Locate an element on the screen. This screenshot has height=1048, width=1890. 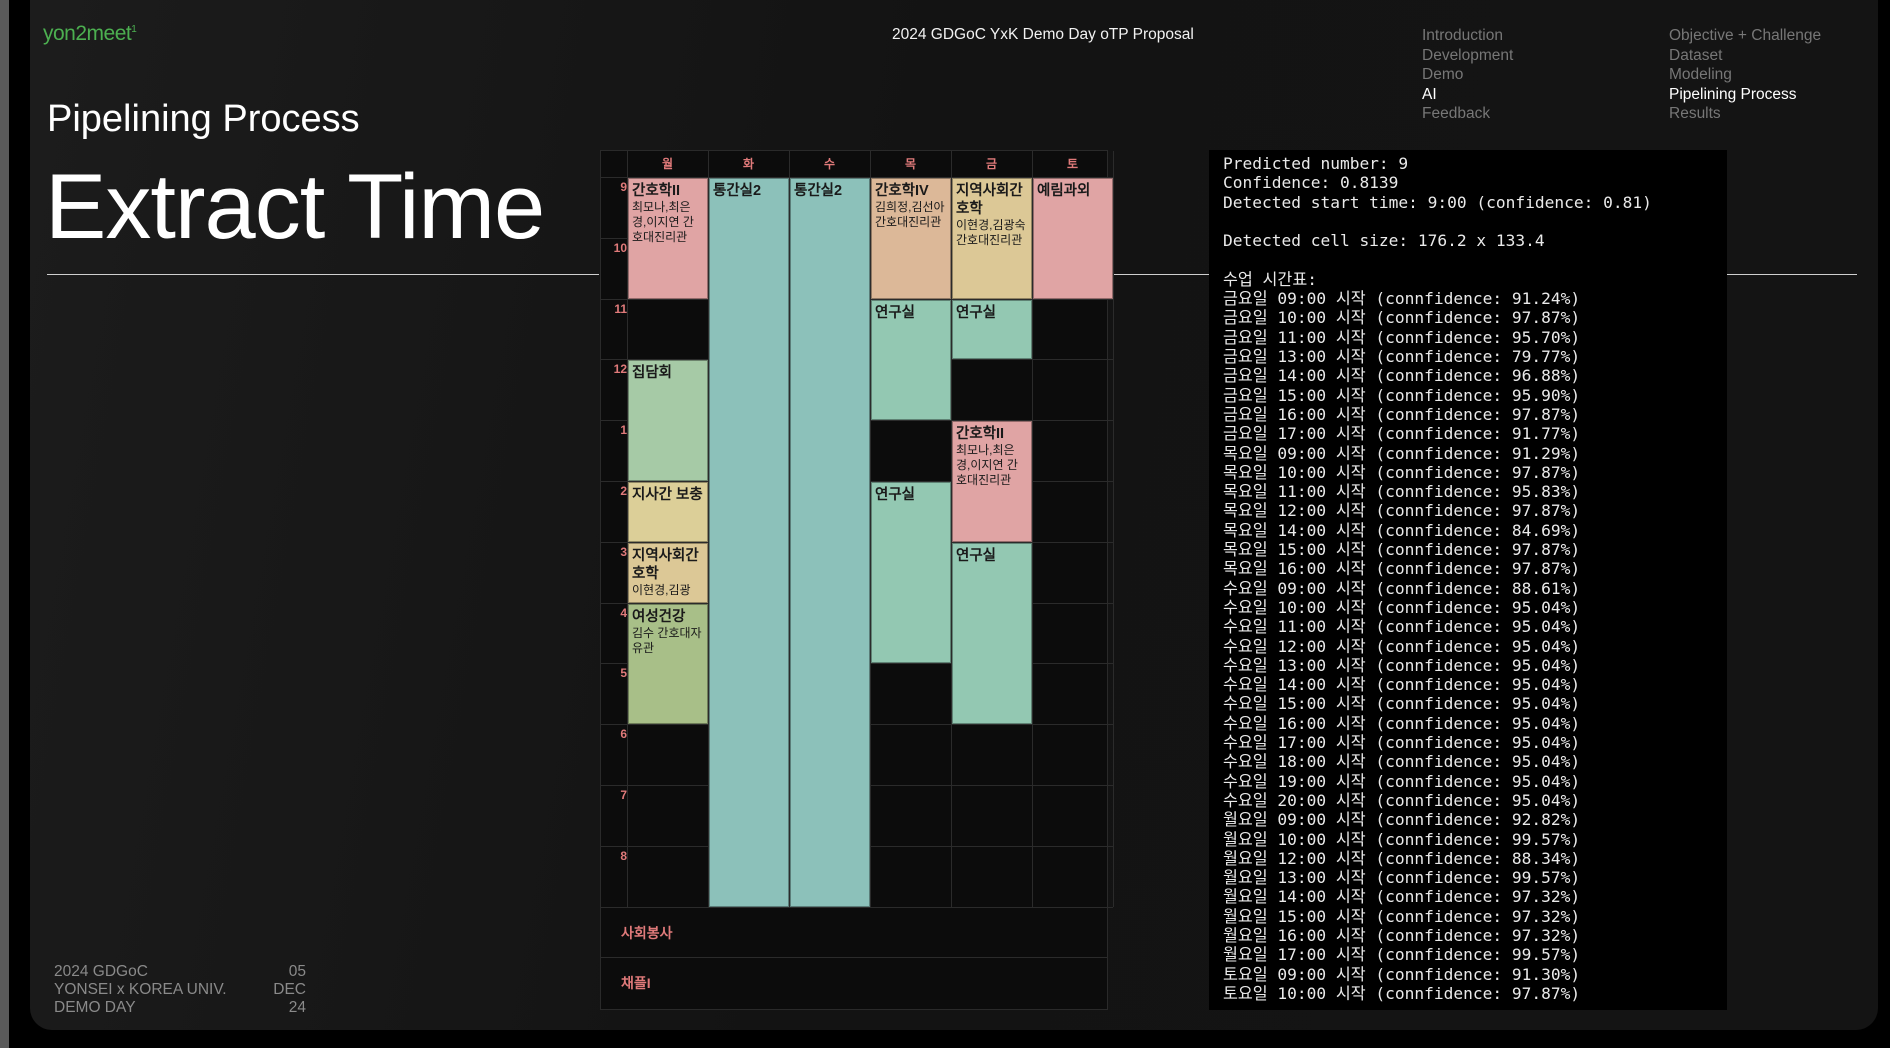
nav-item-demo: Demo is located at coordinates (1467, 75).